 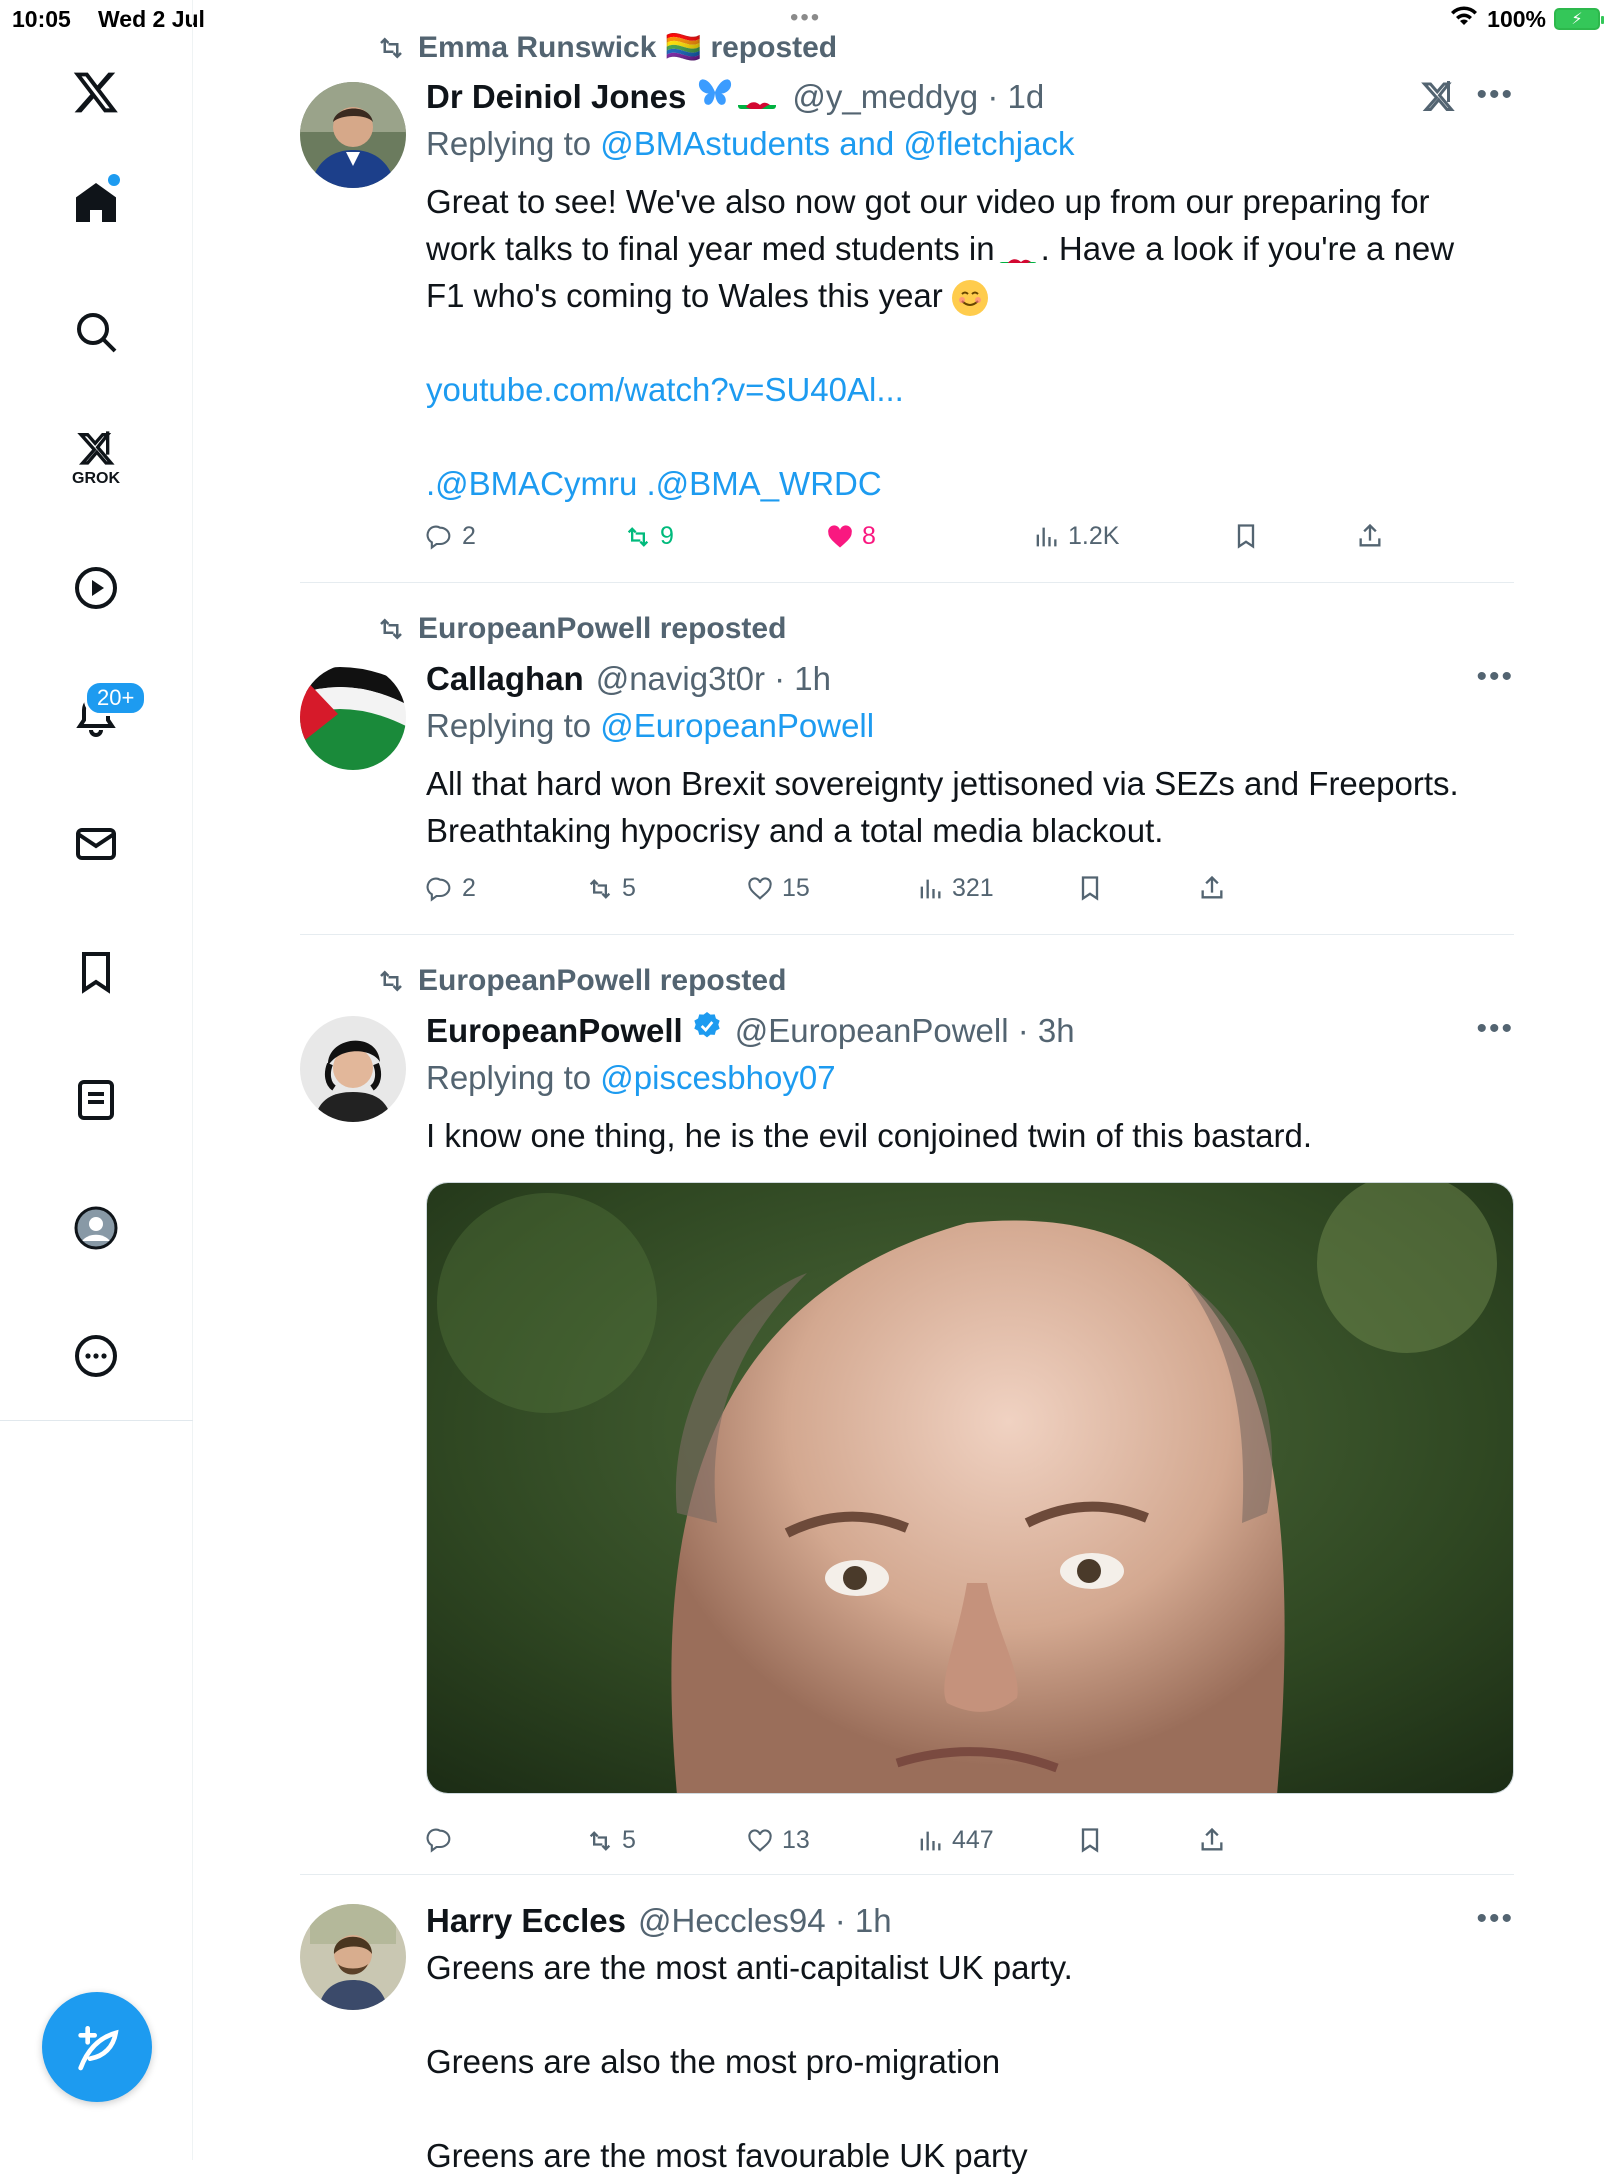 I want to click on tweet-text-line: F1 who's coming to Wales this year, so click(x=970, y=295).